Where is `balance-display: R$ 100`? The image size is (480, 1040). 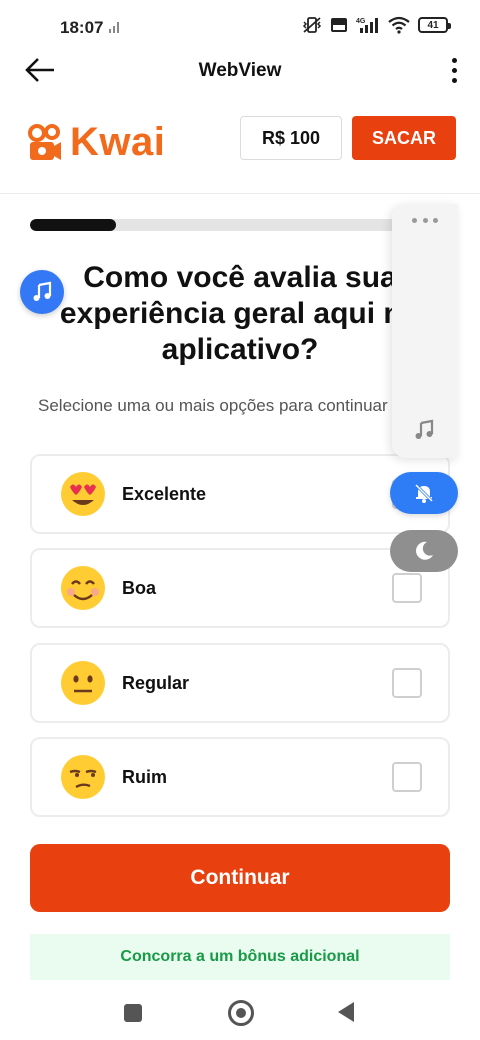 balance-display: R$ 100 is located at coordinates (291, 138).